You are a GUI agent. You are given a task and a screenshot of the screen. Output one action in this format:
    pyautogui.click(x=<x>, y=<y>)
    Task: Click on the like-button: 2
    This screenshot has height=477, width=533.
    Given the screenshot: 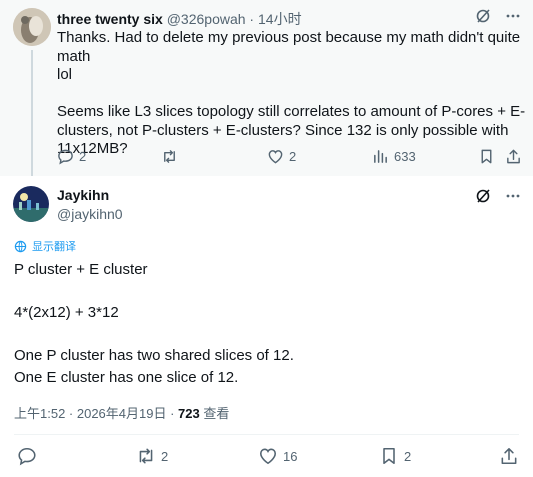 What is the action you would take?
    pyautogui.click(x=281, y=156)
    